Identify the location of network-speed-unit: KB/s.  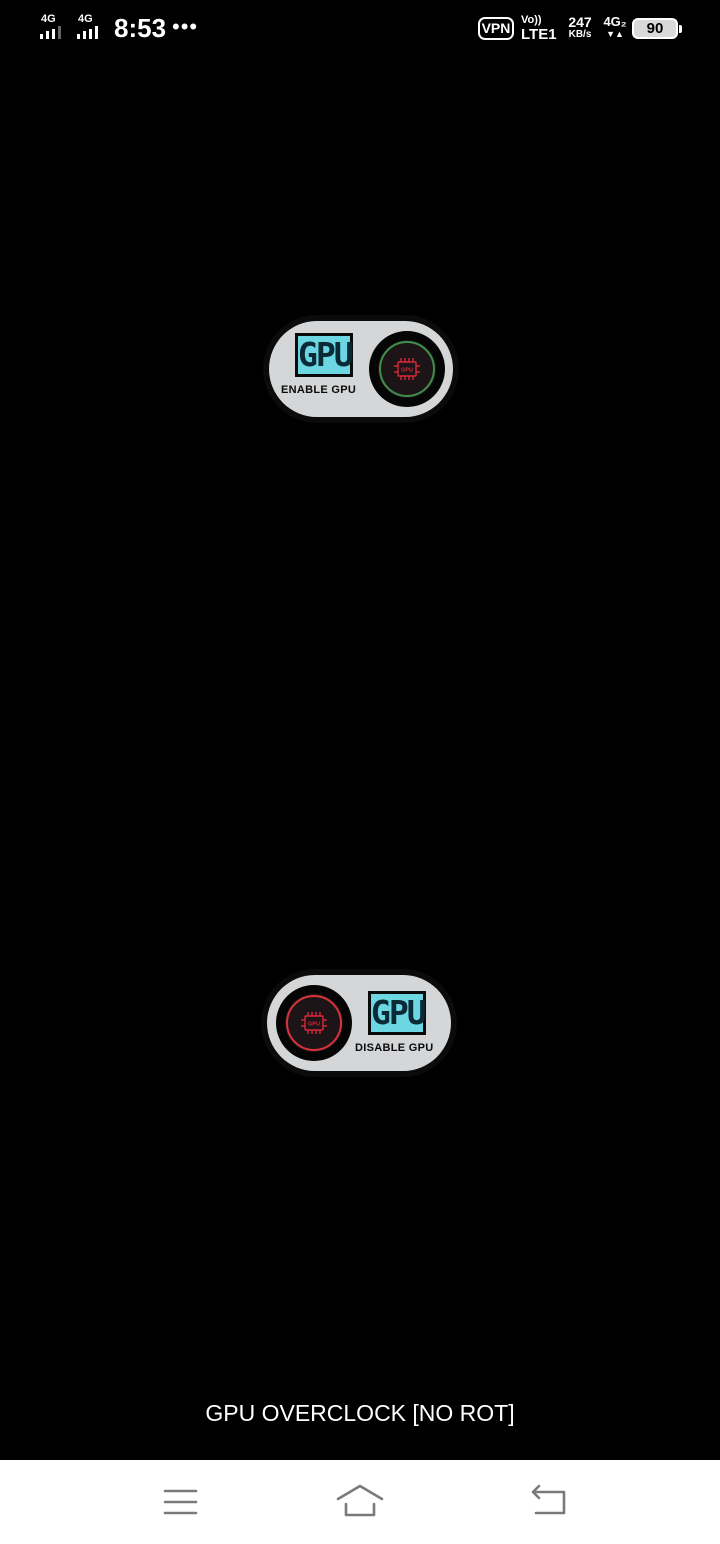
(580, 34).